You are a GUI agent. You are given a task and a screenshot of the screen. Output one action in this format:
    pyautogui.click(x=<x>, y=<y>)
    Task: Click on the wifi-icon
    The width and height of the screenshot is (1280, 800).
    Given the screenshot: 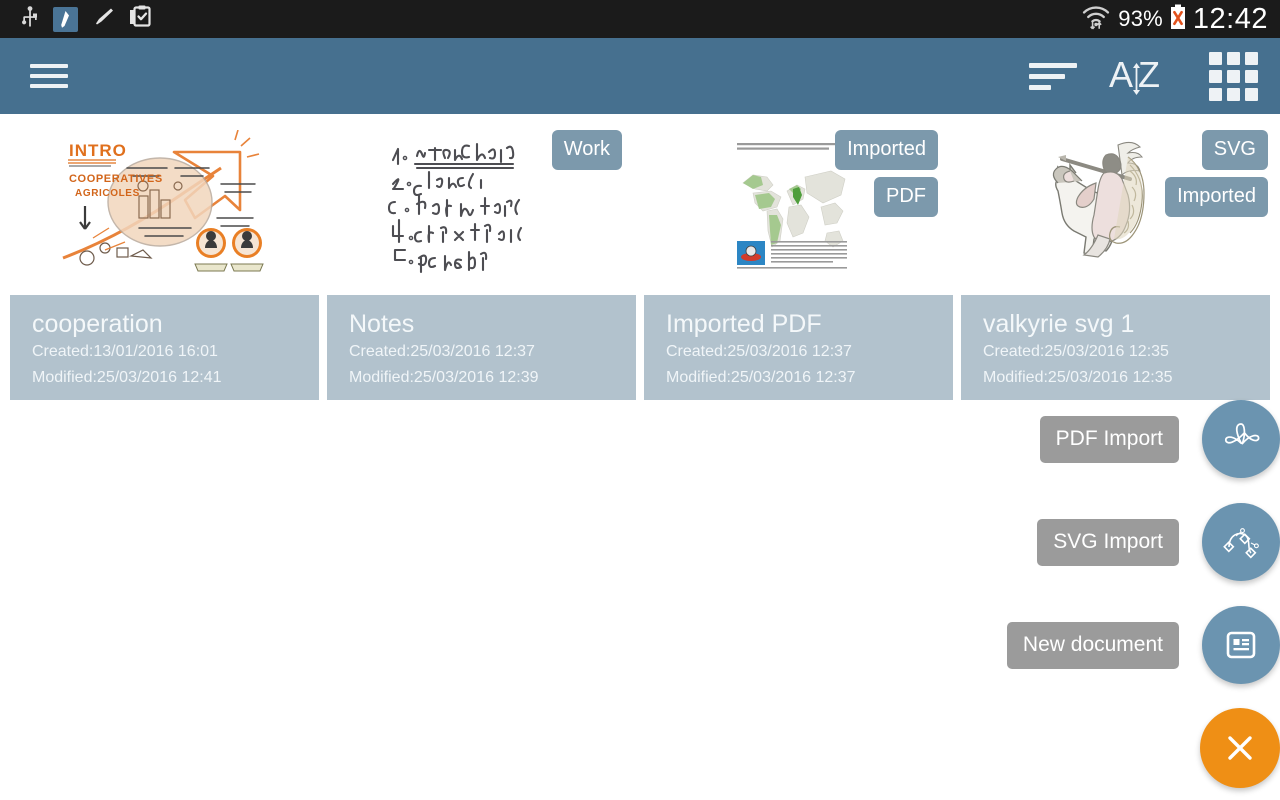 What is the action you would take?
    pyautogui.click(x=1096, y=19)
    